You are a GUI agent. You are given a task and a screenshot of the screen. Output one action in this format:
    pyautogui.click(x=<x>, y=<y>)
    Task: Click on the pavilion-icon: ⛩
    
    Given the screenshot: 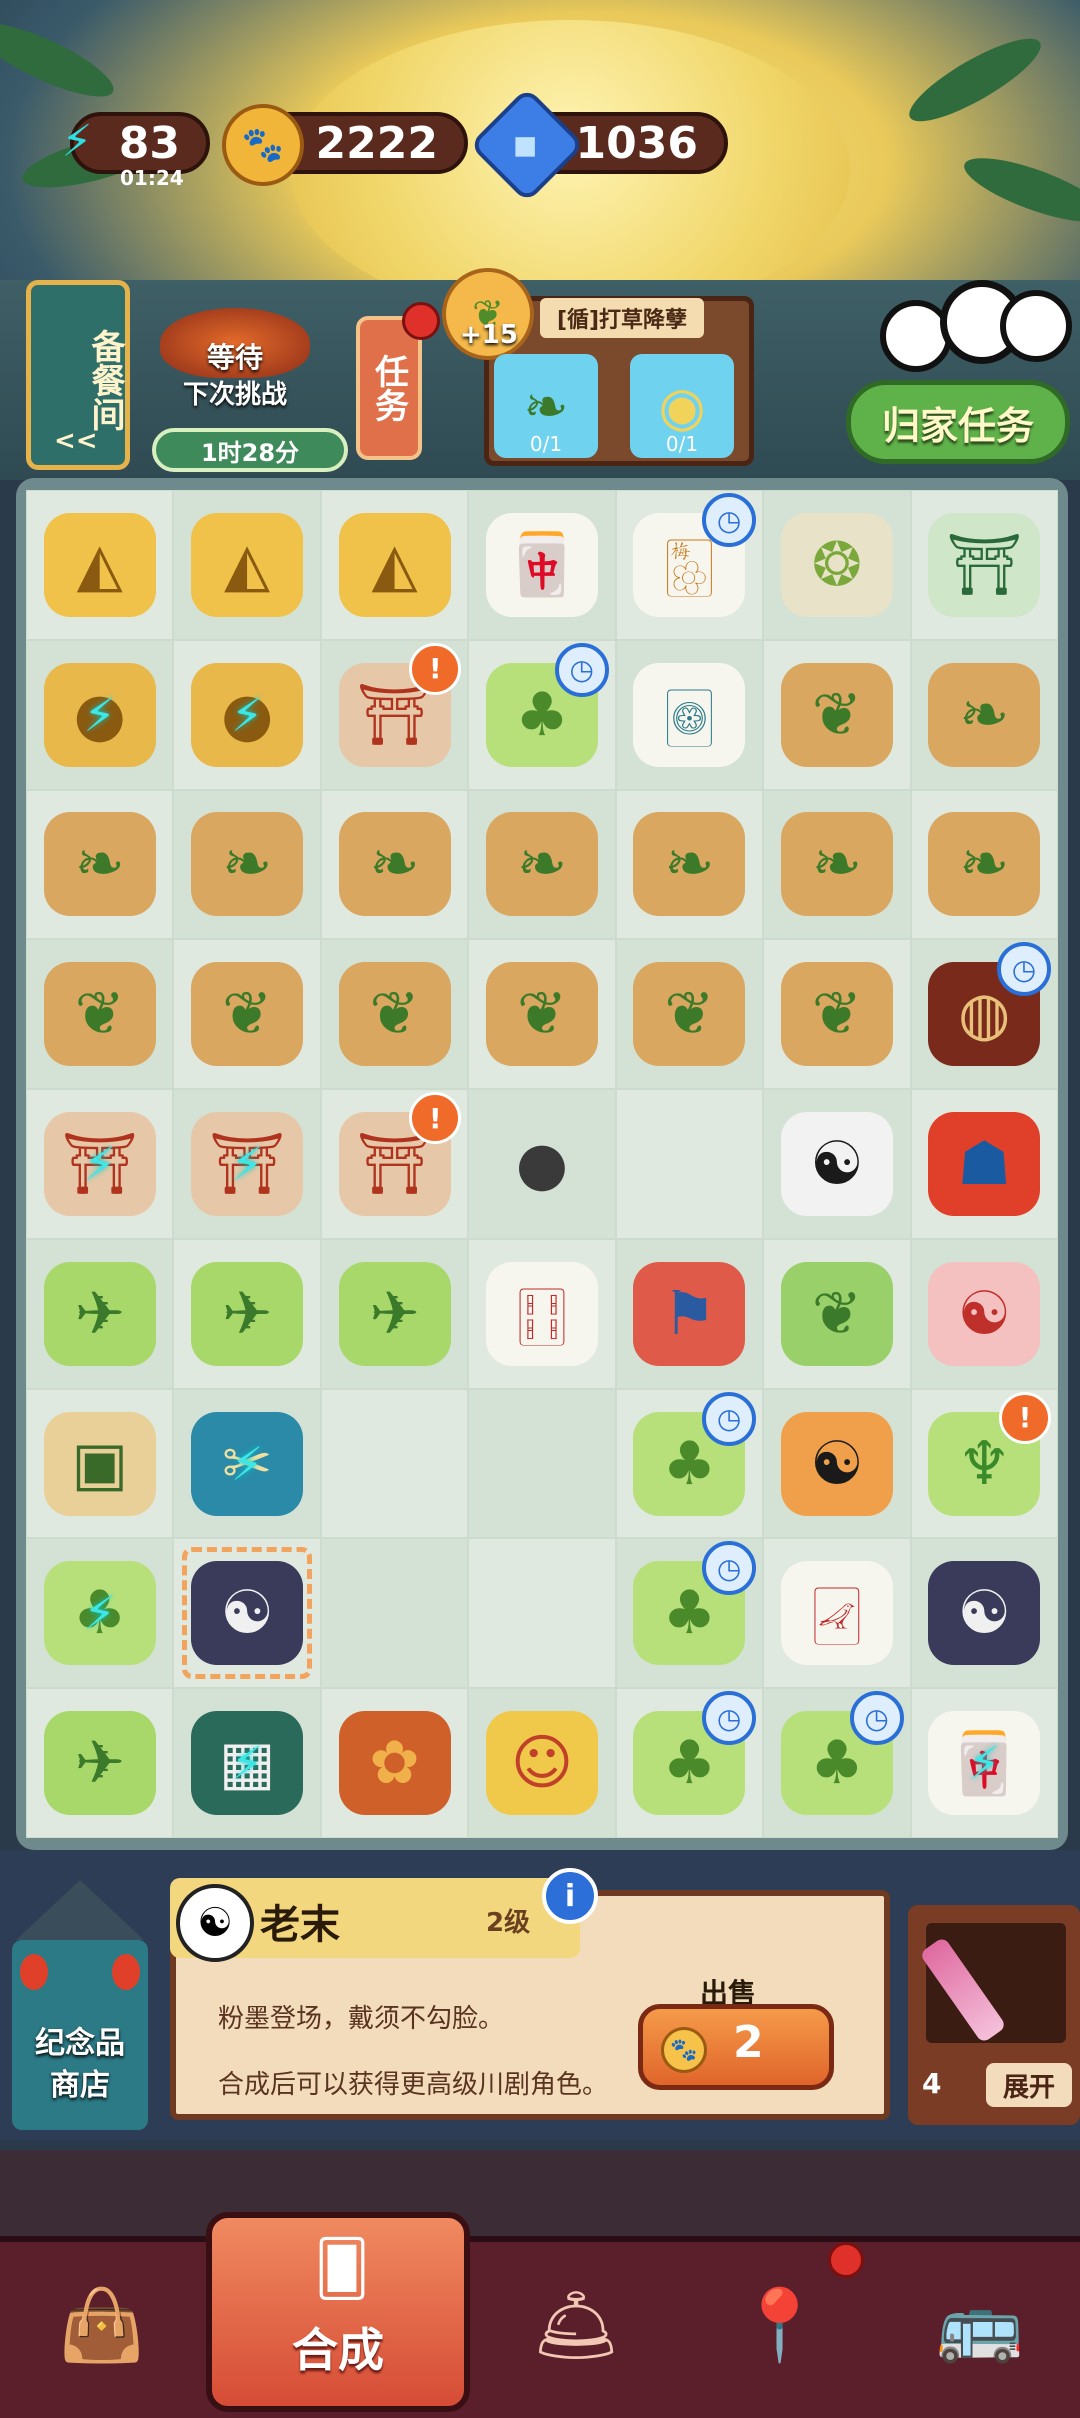 What is the action you would take?
    pyautogui.click(x=984, y=564)
    